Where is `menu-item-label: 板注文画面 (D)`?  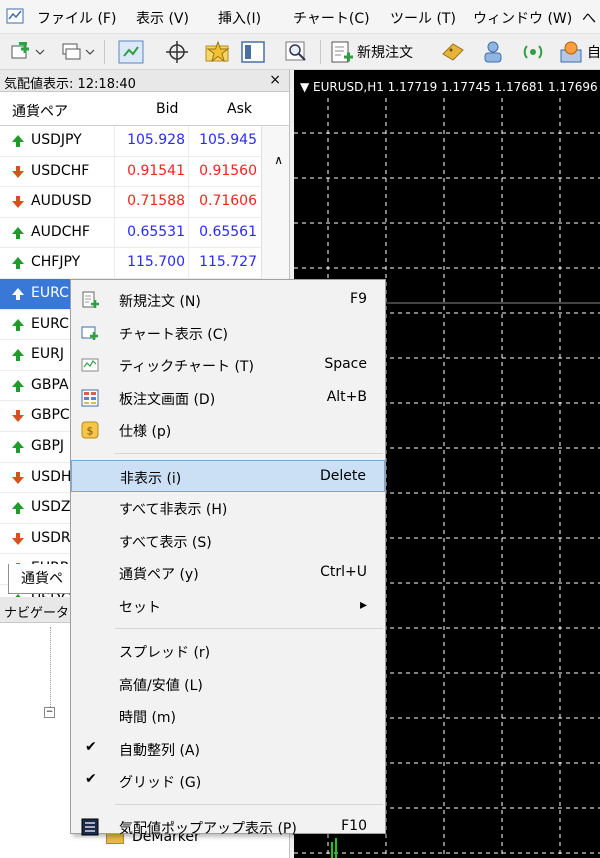 menu-item-label: 板注文画面 (D) is located at coordinates (167, 399).